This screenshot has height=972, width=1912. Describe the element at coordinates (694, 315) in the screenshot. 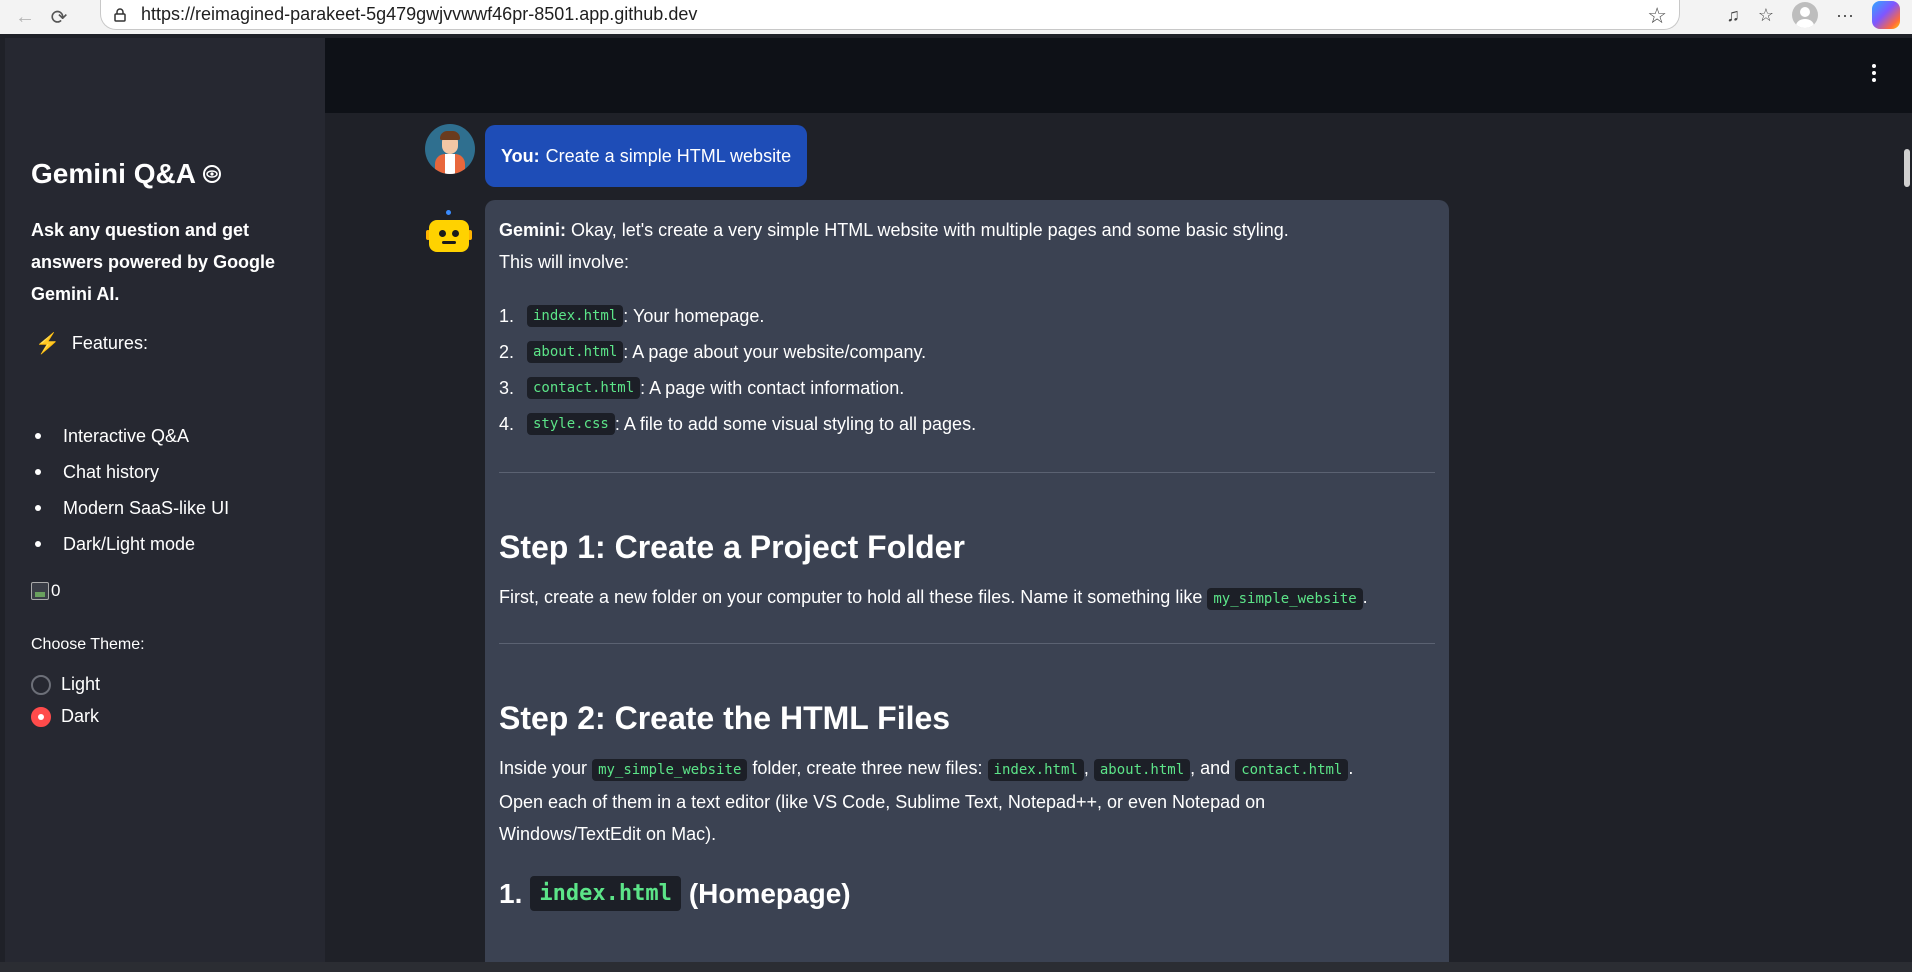

I see `list-text: : Your homepage.` at that location.